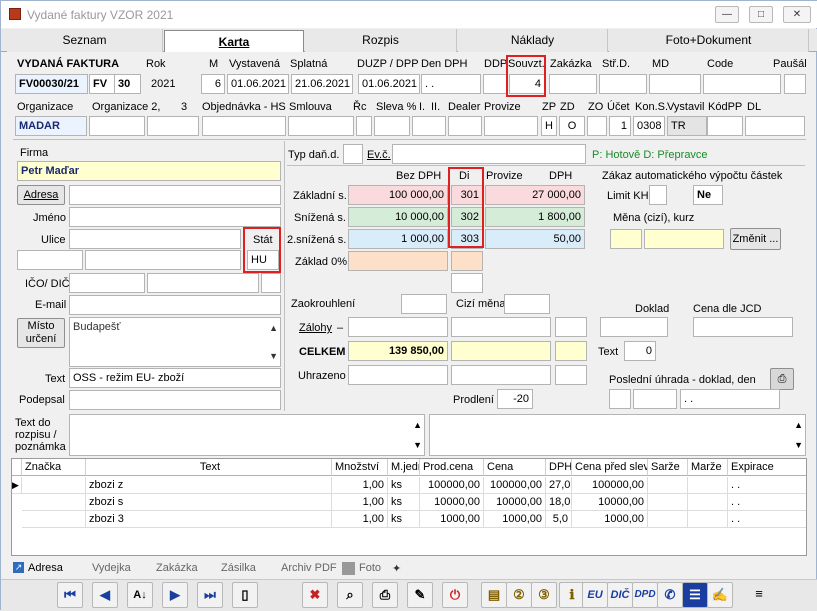 The width and height of the screenshot is (817, 611). I want to click on table-cell: 100000,00, so click(452, 485).